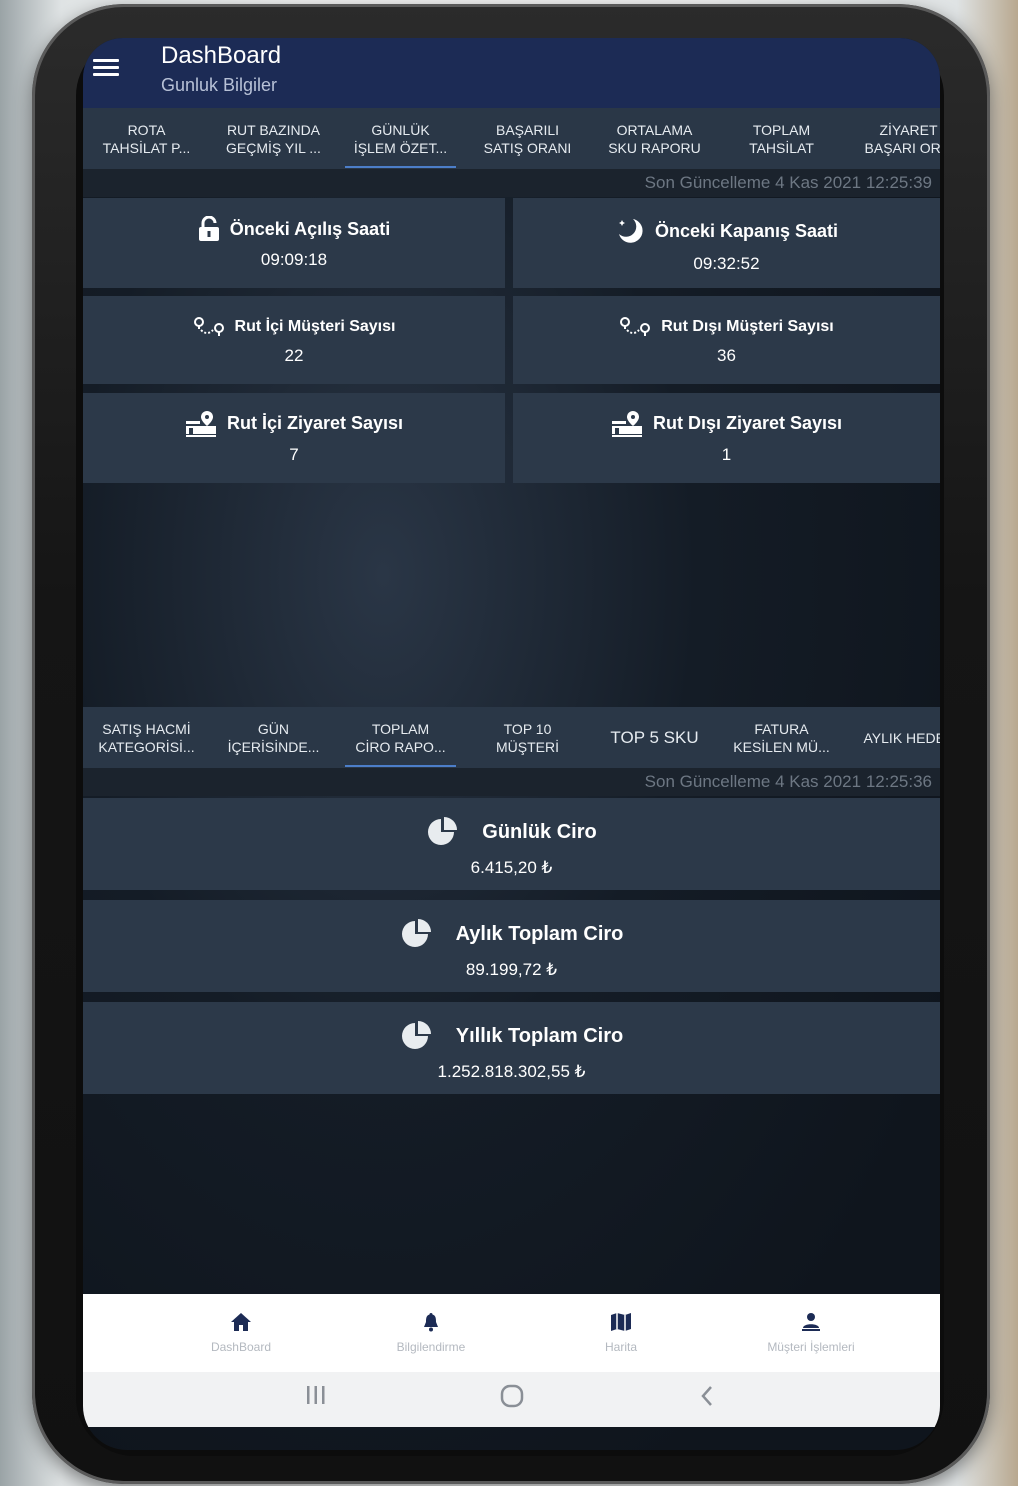  I want to click on monthly-revenue-label: Aylık Toplam Ciro, so click(539, 933).